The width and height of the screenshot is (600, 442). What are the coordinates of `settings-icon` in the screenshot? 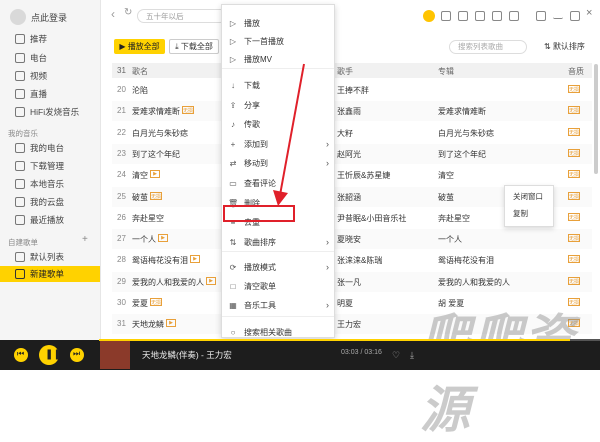 It's located at (514, 16).